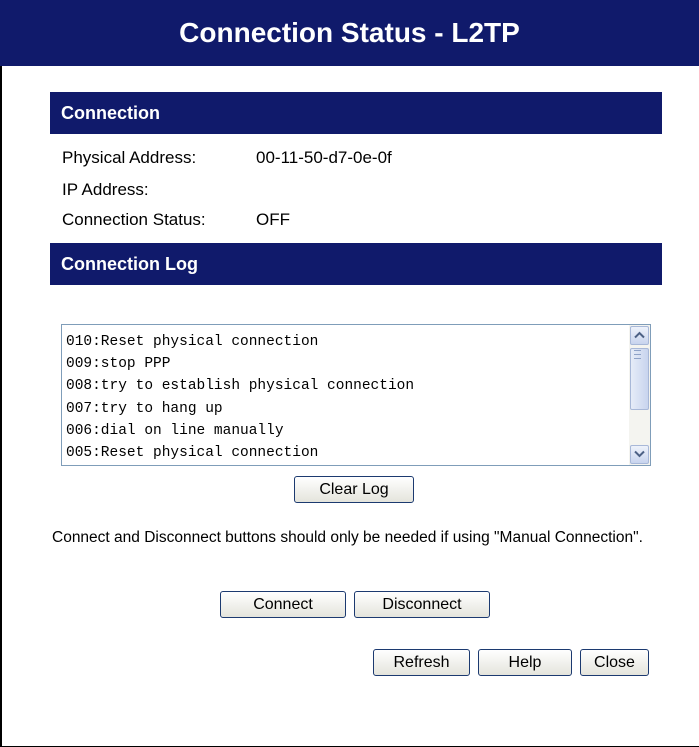 The width and height of the screenshot is (699, 747). What do you see at coordinates (273, 219) in the screenshot?
I see `connection-status-value: OFF` at bounding box center [273, 219].